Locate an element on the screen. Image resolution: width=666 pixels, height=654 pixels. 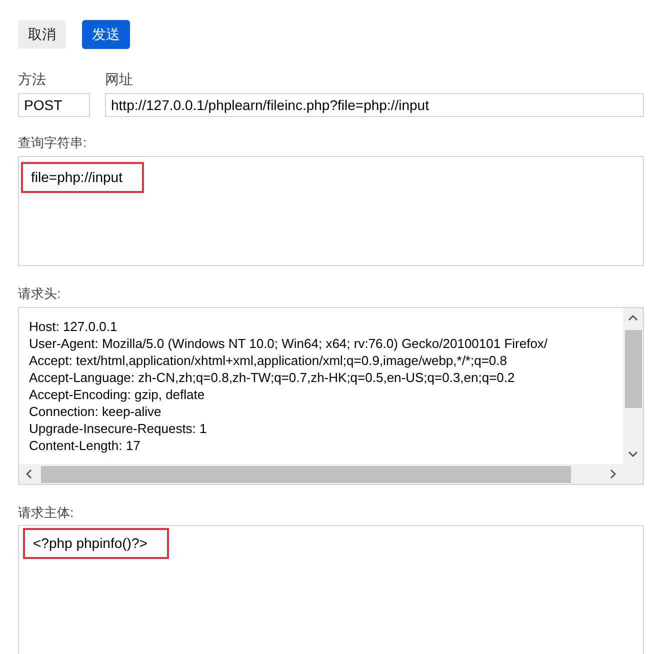
header-line: Content-Length: 17 is located at coordinates (84, 445).